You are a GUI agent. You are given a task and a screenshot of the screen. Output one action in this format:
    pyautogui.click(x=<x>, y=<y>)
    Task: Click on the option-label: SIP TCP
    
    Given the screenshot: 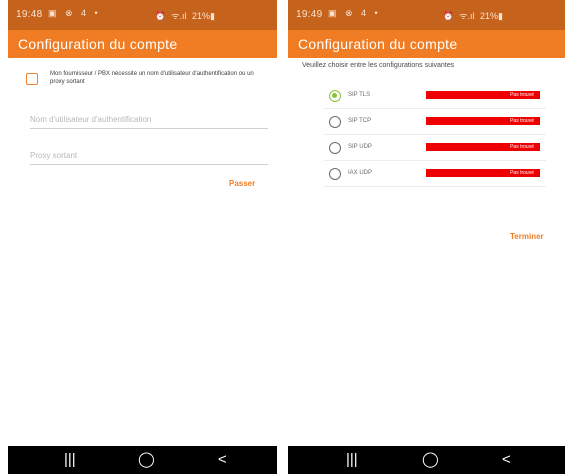 What is the action you would take?
    pyautogui.click(x=360, y=121)
    